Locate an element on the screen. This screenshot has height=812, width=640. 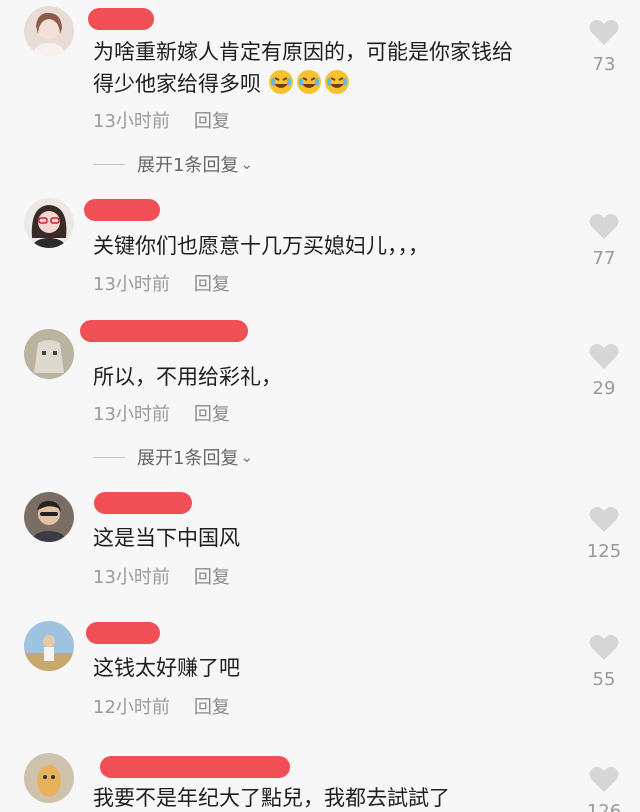
comment-text: 这钱太好赚了吧 is located at coordinates (166, 668).